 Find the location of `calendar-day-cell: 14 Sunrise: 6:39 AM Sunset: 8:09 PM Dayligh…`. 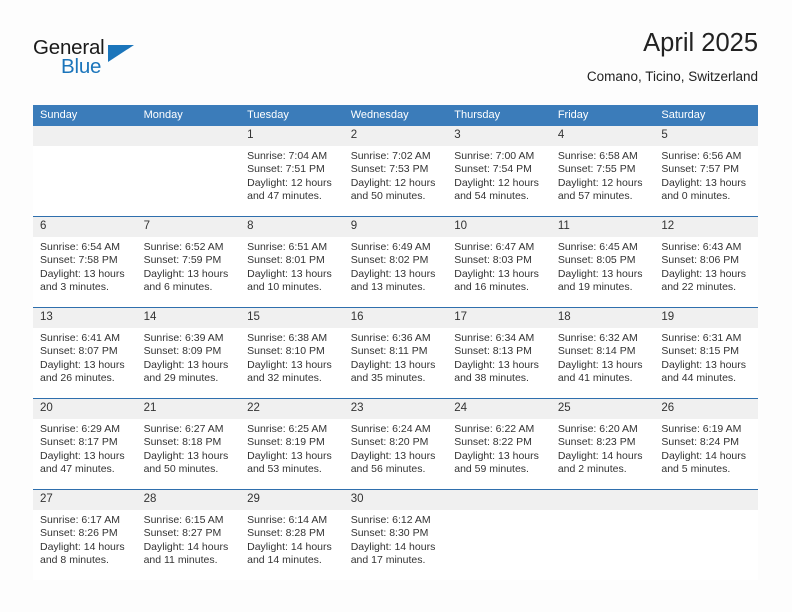

calendar-day-cell: 14 Sunrise: 6:39 AM Sunset: 8:09 PM Dayligh… is located at coordinates (188, 353).